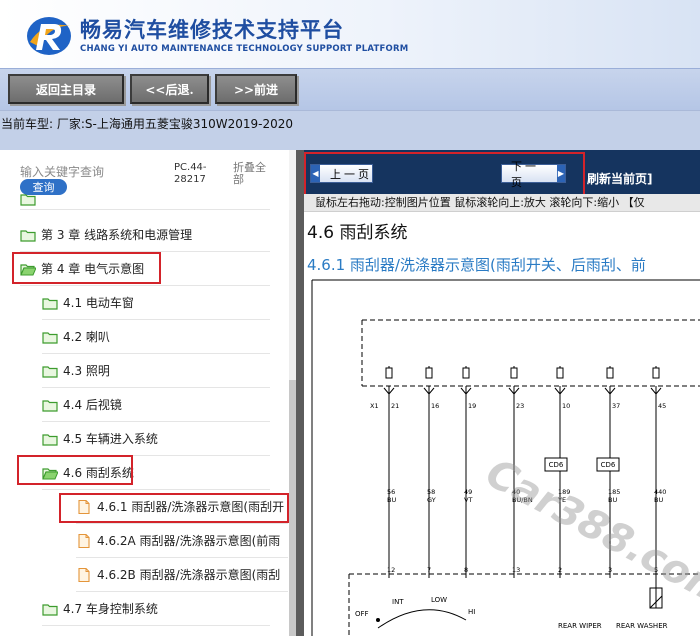 Image resolution: width=700 pixels, height=636 pixels. Describe the element at coordinates (620, 178) in the screenshot. I see `refresh-page-link: 刷新当前页]` at that location.